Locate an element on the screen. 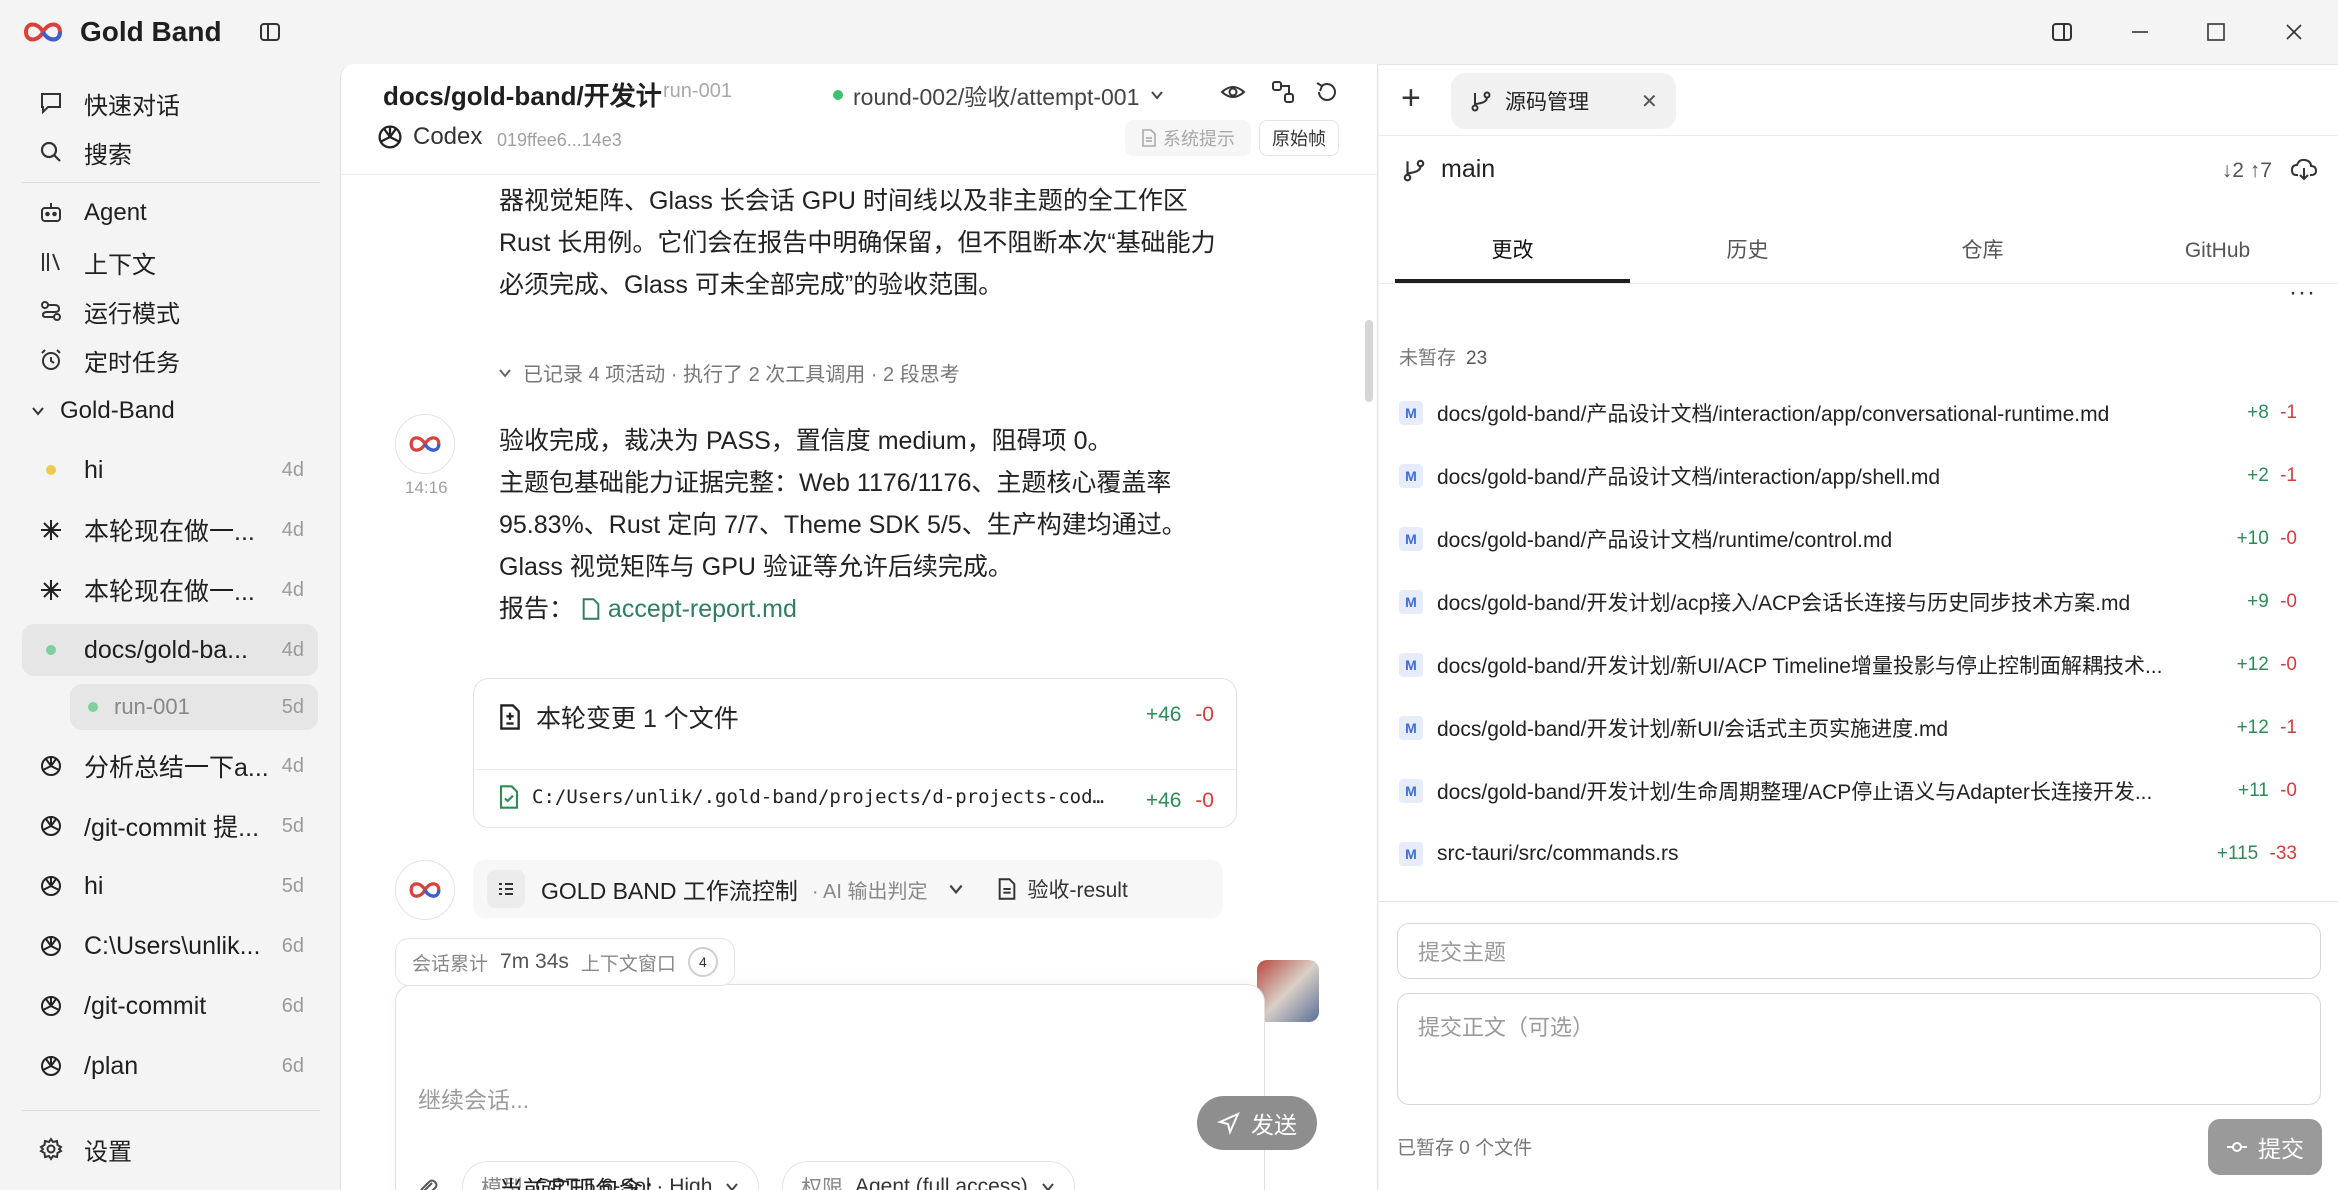 Image resolution: width=2338 pixels, height=1190 pixels. removed-count: -1 is located at coordinates (2288, 475).